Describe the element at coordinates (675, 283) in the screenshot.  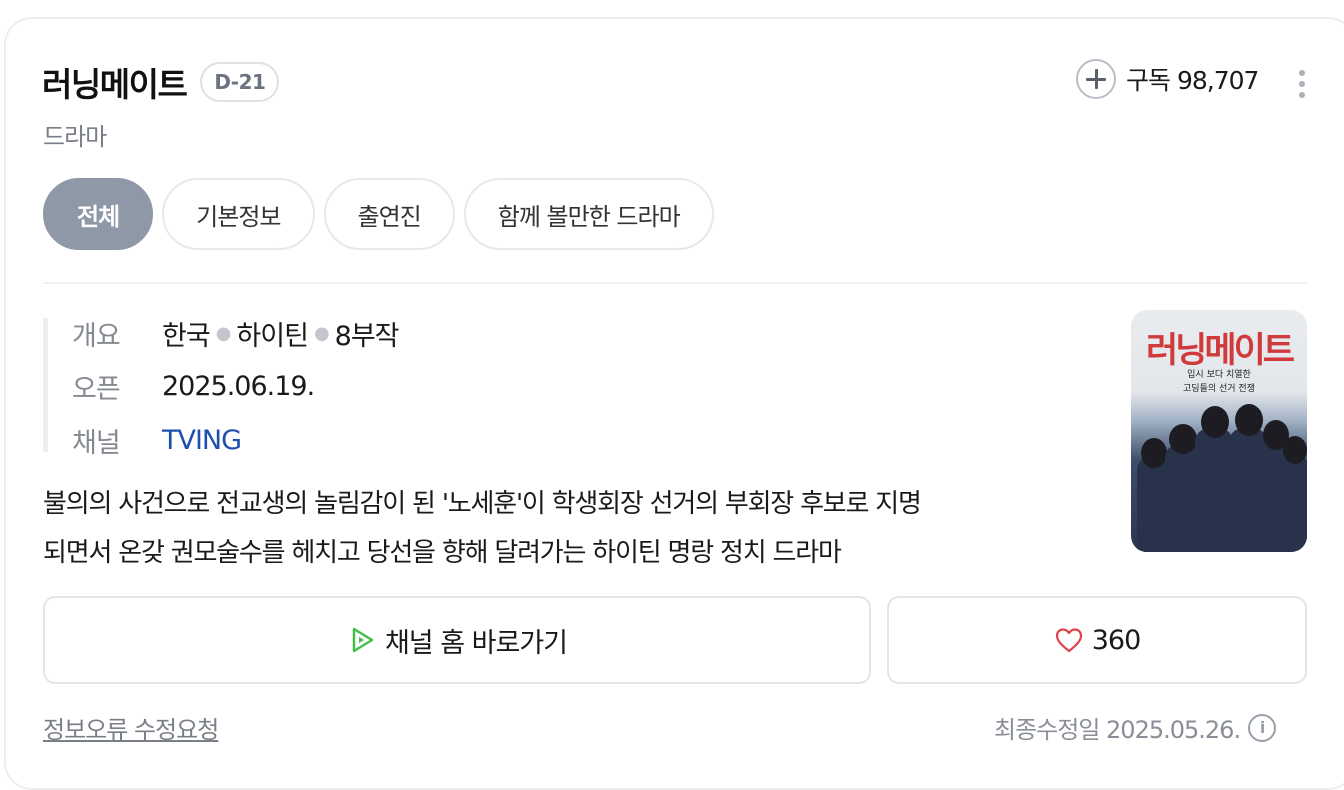
I see `divider` at that location.